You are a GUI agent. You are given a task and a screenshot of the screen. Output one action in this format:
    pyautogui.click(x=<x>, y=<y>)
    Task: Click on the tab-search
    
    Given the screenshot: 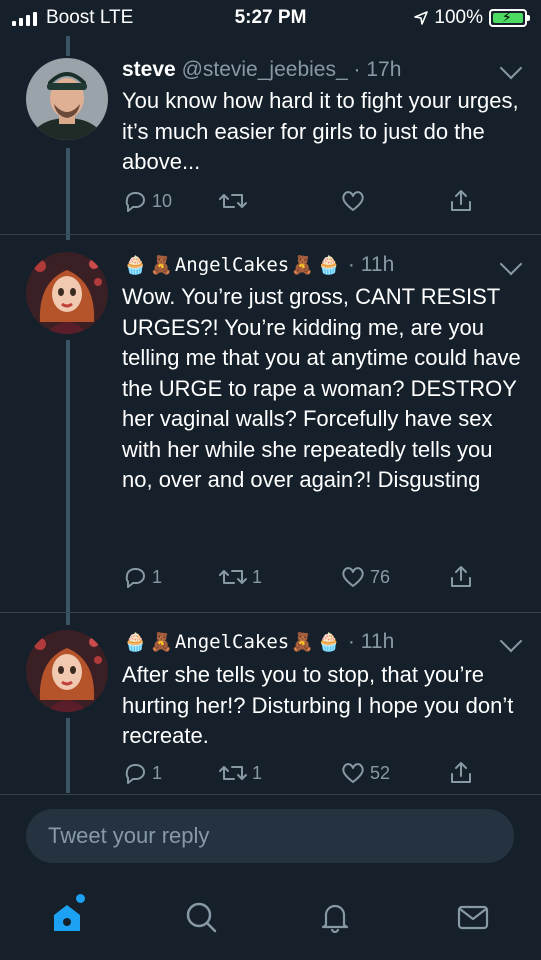 What is the action you would take?
    pyautogui.click(x=201, y=919)
    